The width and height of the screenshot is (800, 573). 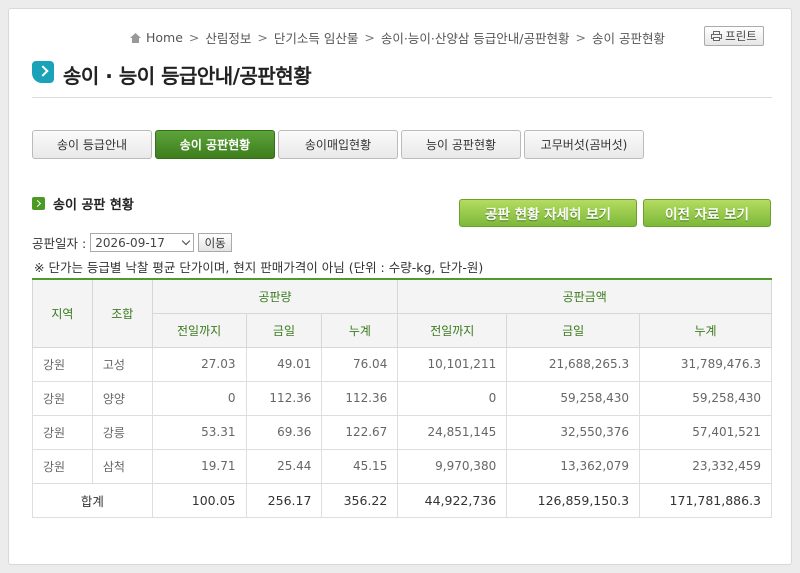 I want to click on tab-song-purchase: 송이매입현황, so click(x=338, y=144).